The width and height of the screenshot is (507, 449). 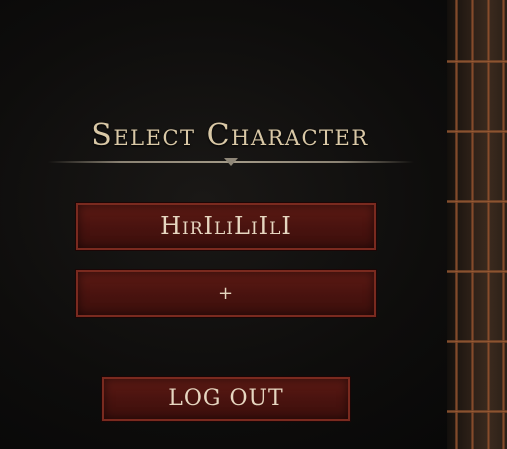 What do you see at coordinates (230, 135) in the screenshot?
I see `page-title: Select Character` at bounding box center [230, 135].